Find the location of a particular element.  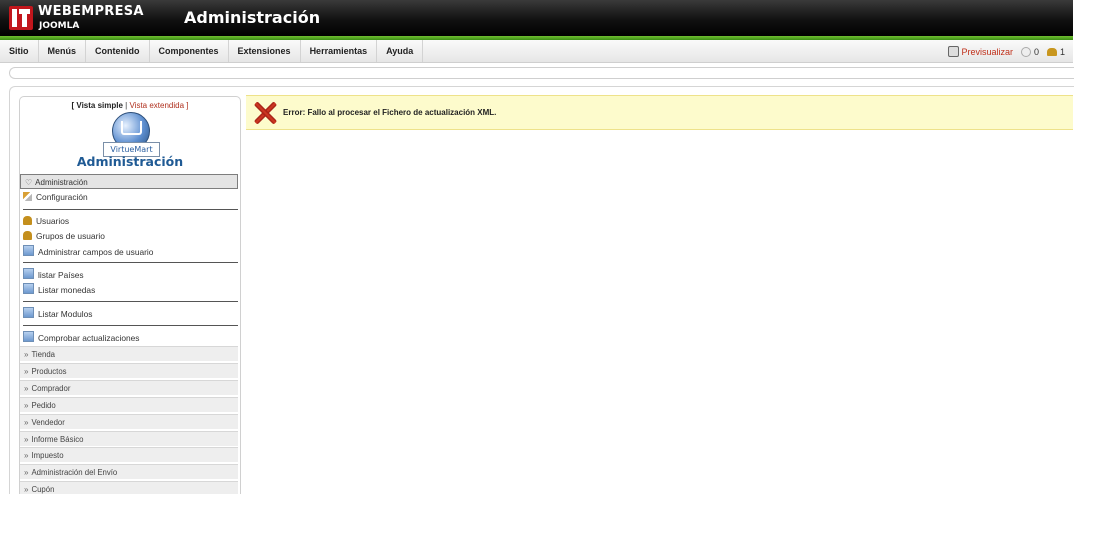

section-vendedor: » Vendedor is located at coordinates (129, 421).